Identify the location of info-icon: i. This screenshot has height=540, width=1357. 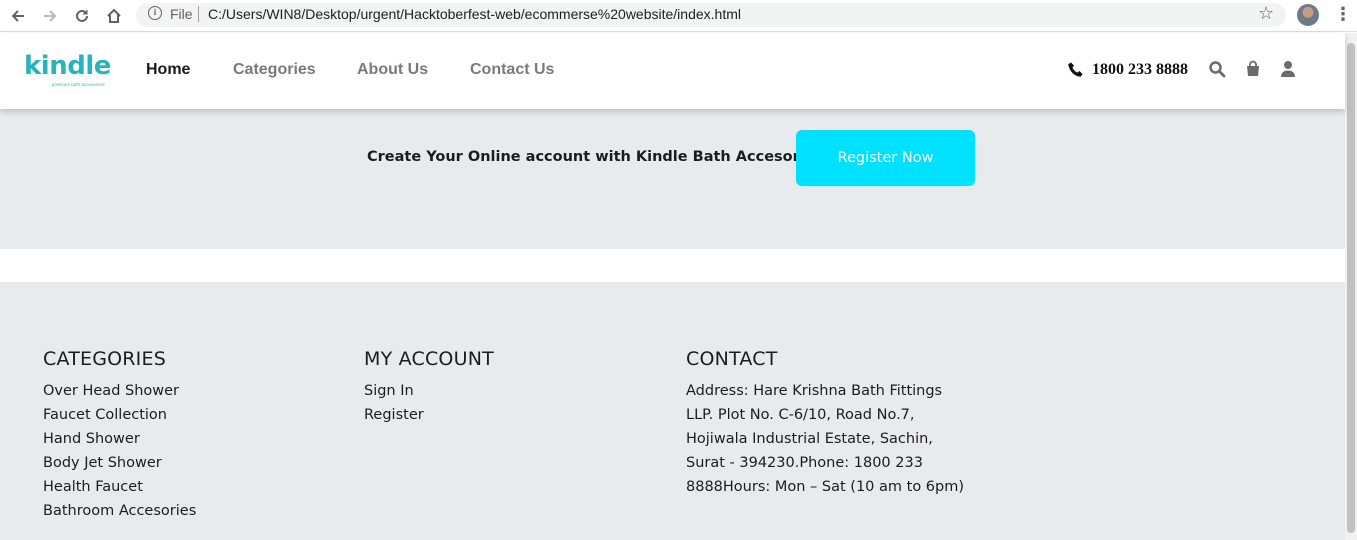
(155, 13).